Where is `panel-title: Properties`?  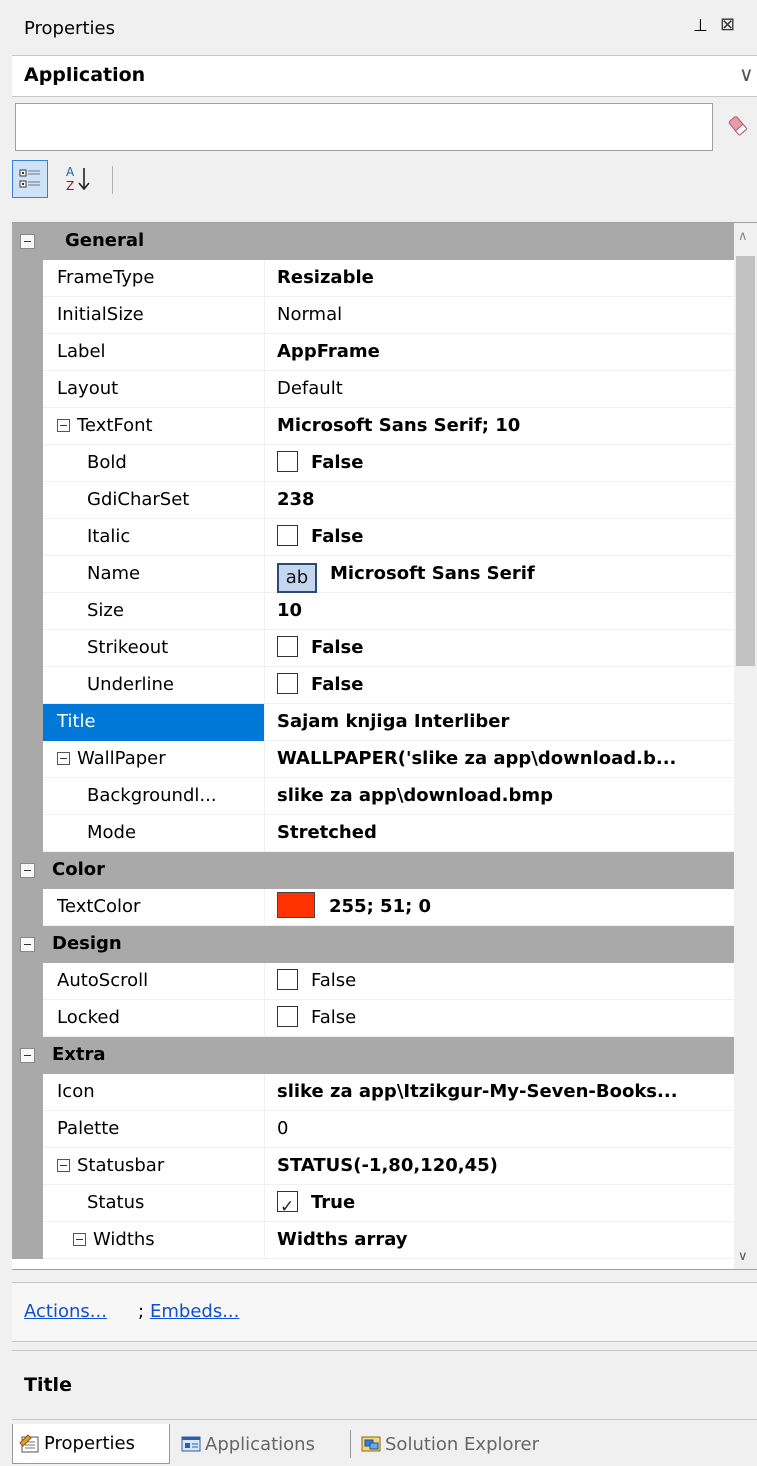 panel-title: Properties is located at coordinates (69, 28).